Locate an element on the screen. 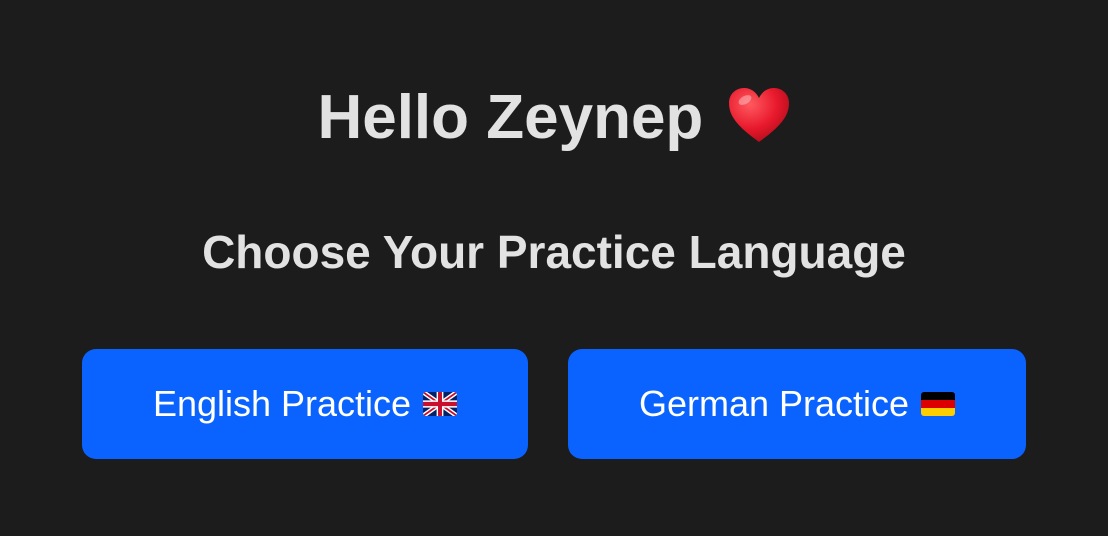  german-practice-button: German Practice is located at coordinates (797, 404).